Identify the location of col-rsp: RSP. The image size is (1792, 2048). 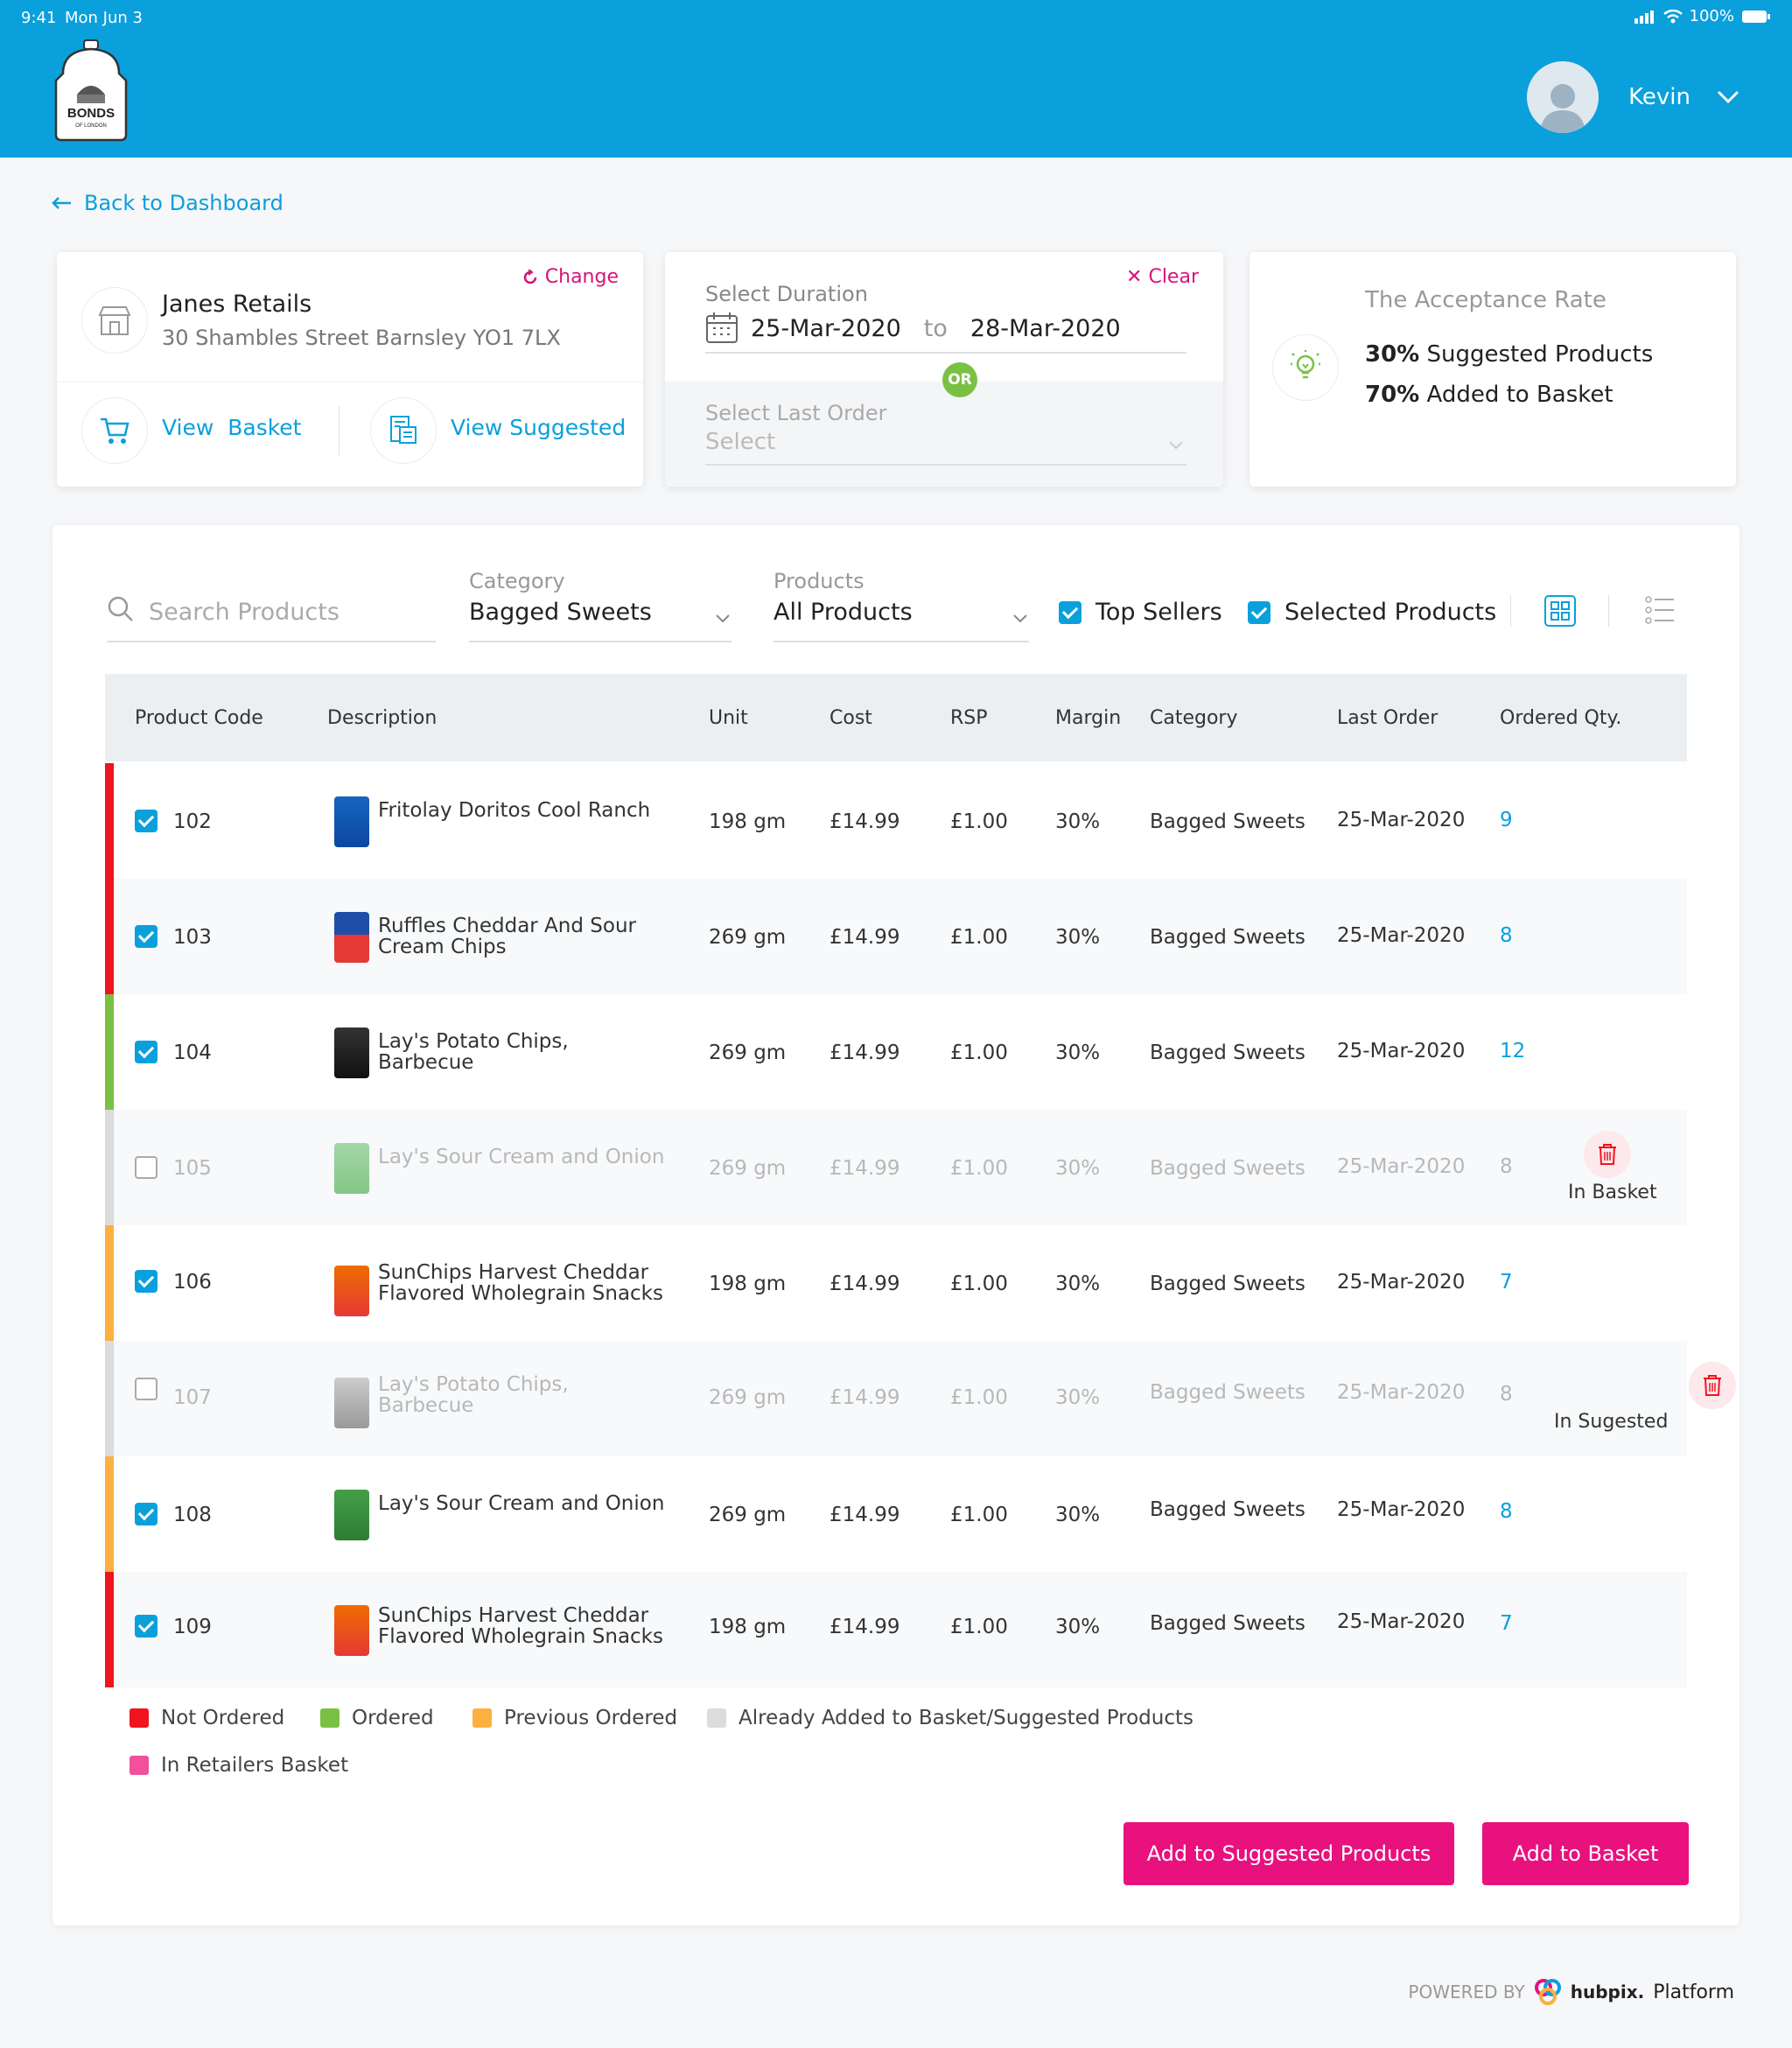
(969, 718).